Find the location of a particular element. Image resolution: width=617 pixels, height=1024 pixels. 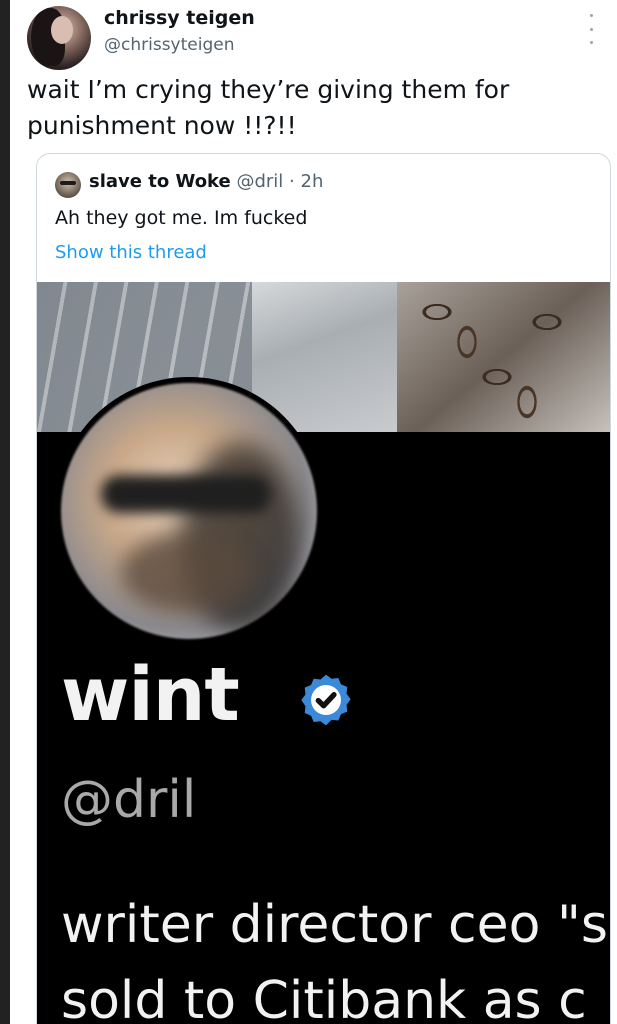

quoted-tweet-header: slave to Woke @dril · 2h is located at coordinates (206, 181).